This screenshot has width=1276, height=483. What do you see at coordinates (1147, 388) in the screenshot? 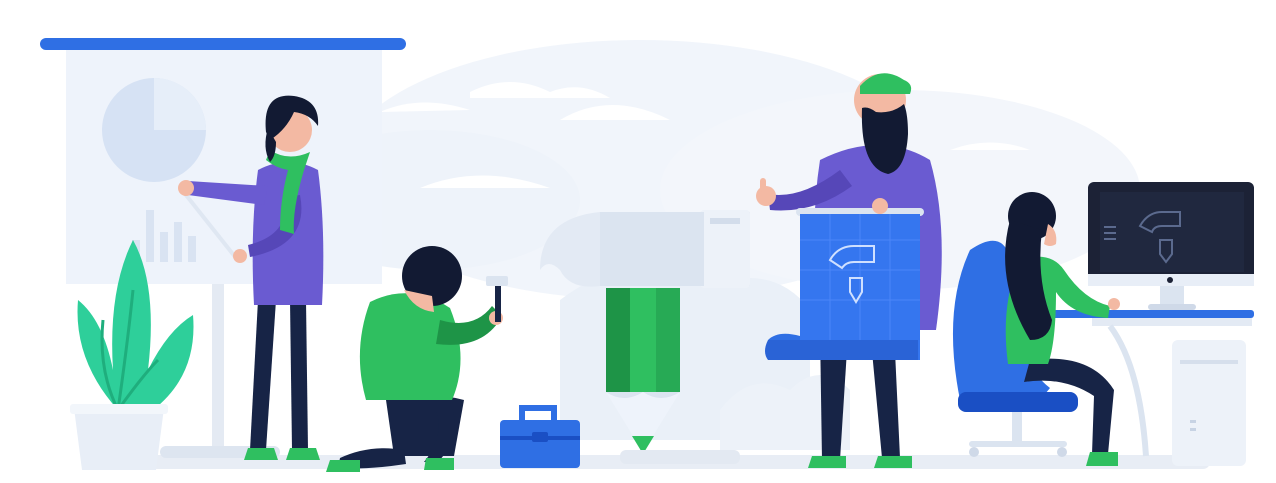
I see `desk` at bounding box center [1147, 388].